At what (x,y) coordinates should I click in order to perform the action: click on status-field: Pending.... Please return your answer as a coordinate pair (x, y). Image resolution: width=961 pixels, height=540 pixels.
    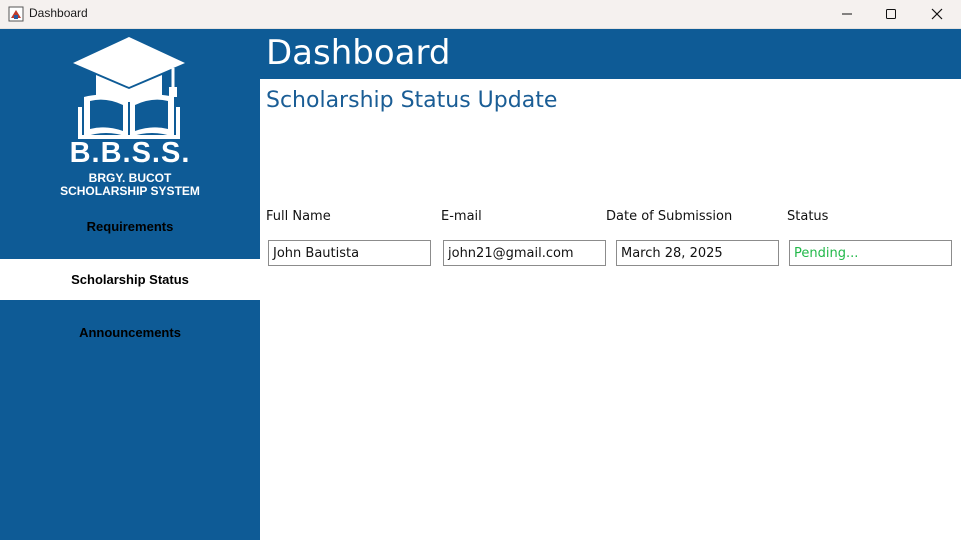
    Looking at the image, I should click on (870, 253).